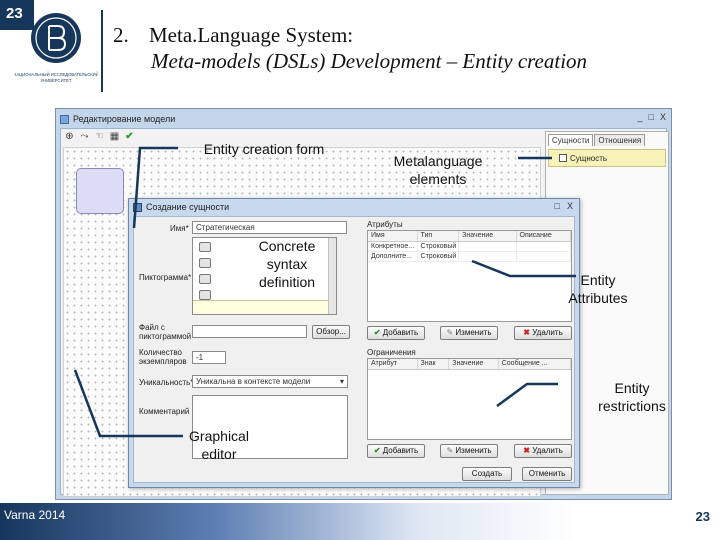 This screenshot has height=540, width=720. Describe the element at coordinates (360, 521) in the screenshot. I see `footer-bar` at that location.